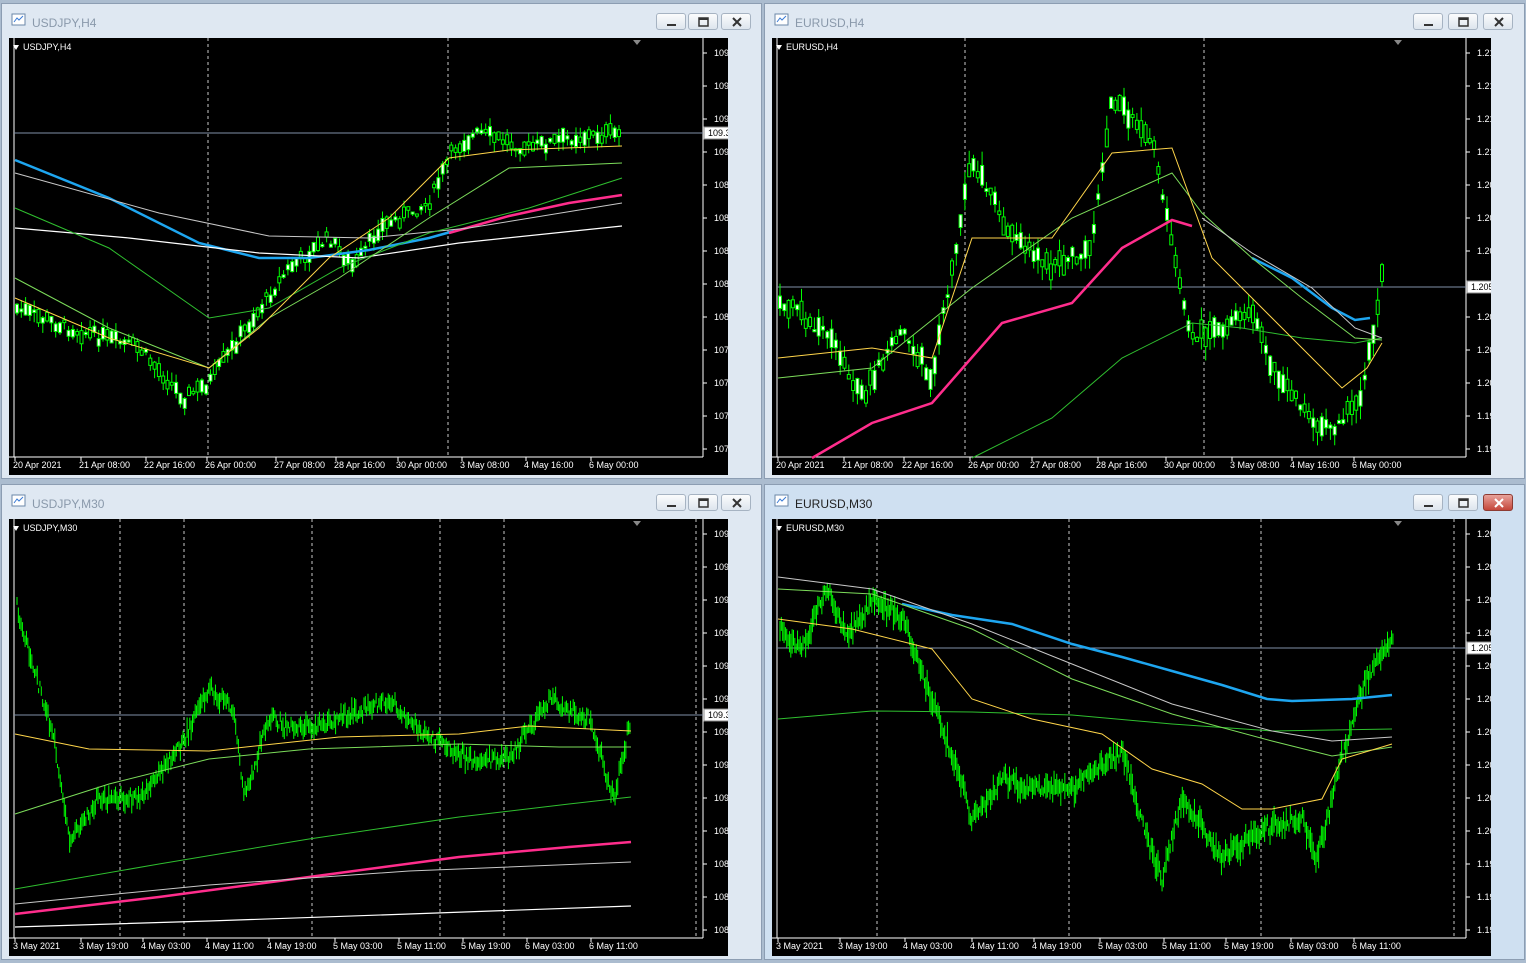 Image resolution: width=1526 pixels, height=963 pixels. What do you see at coordinates (1484, 897) in the screenshot?
I see `price-tick-label: 1.19870` at bounding box center [1484, 897].